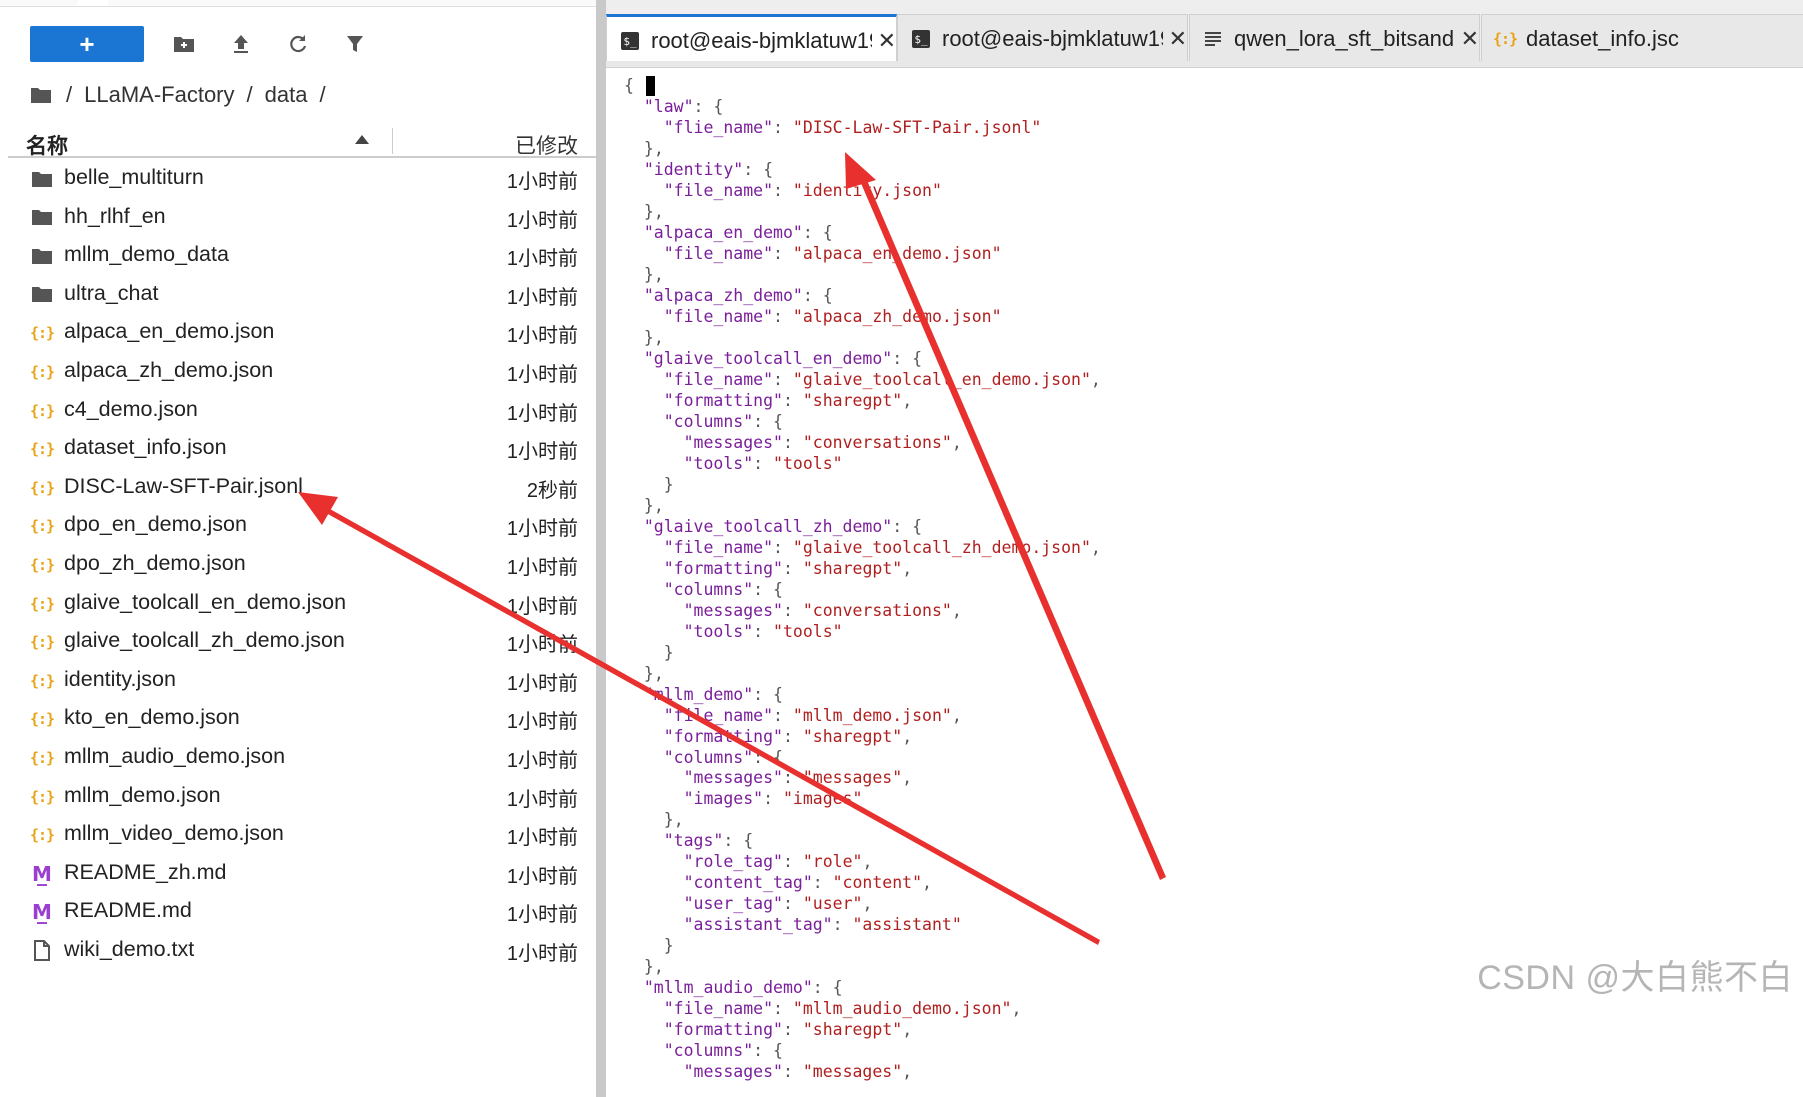  What do you see at coordinates (184, 44) in the screenshot?
I see `new-folder-icon` at bounding box center [184, 44].